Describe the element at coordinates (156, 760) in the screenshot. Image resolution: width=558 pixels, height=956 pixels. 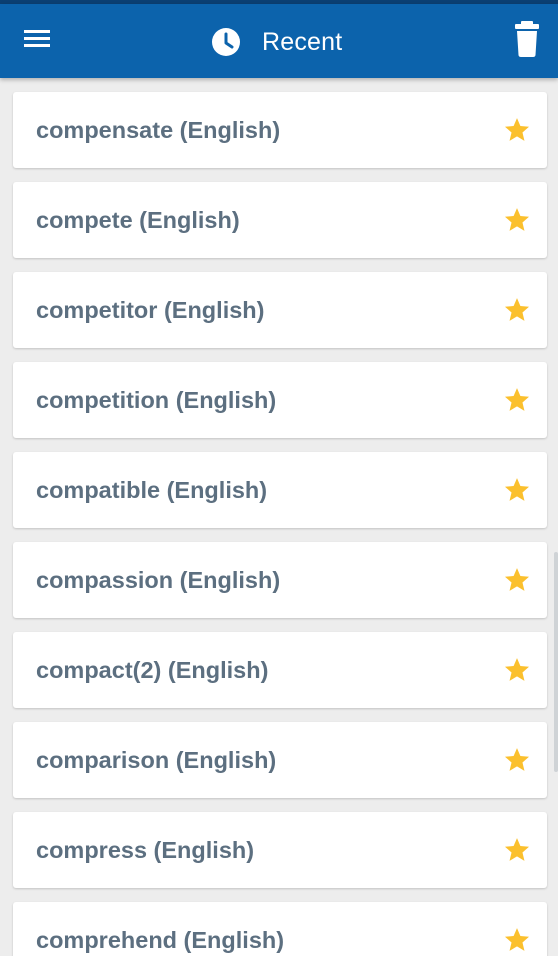
I see `word-label: comparison (English)` at that location.